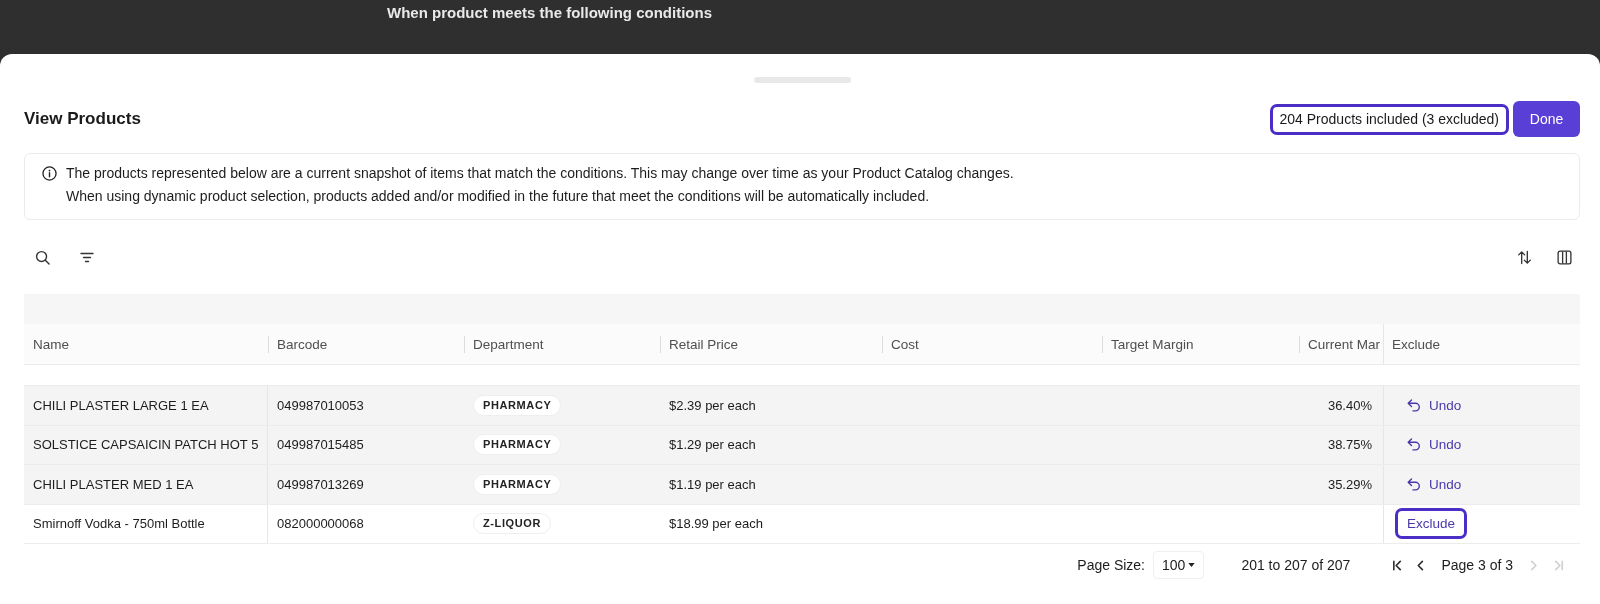 The width and height of the screenshot is (1600, 604). I want to click on retail-price: $1.29 per each, so click(712, 445).